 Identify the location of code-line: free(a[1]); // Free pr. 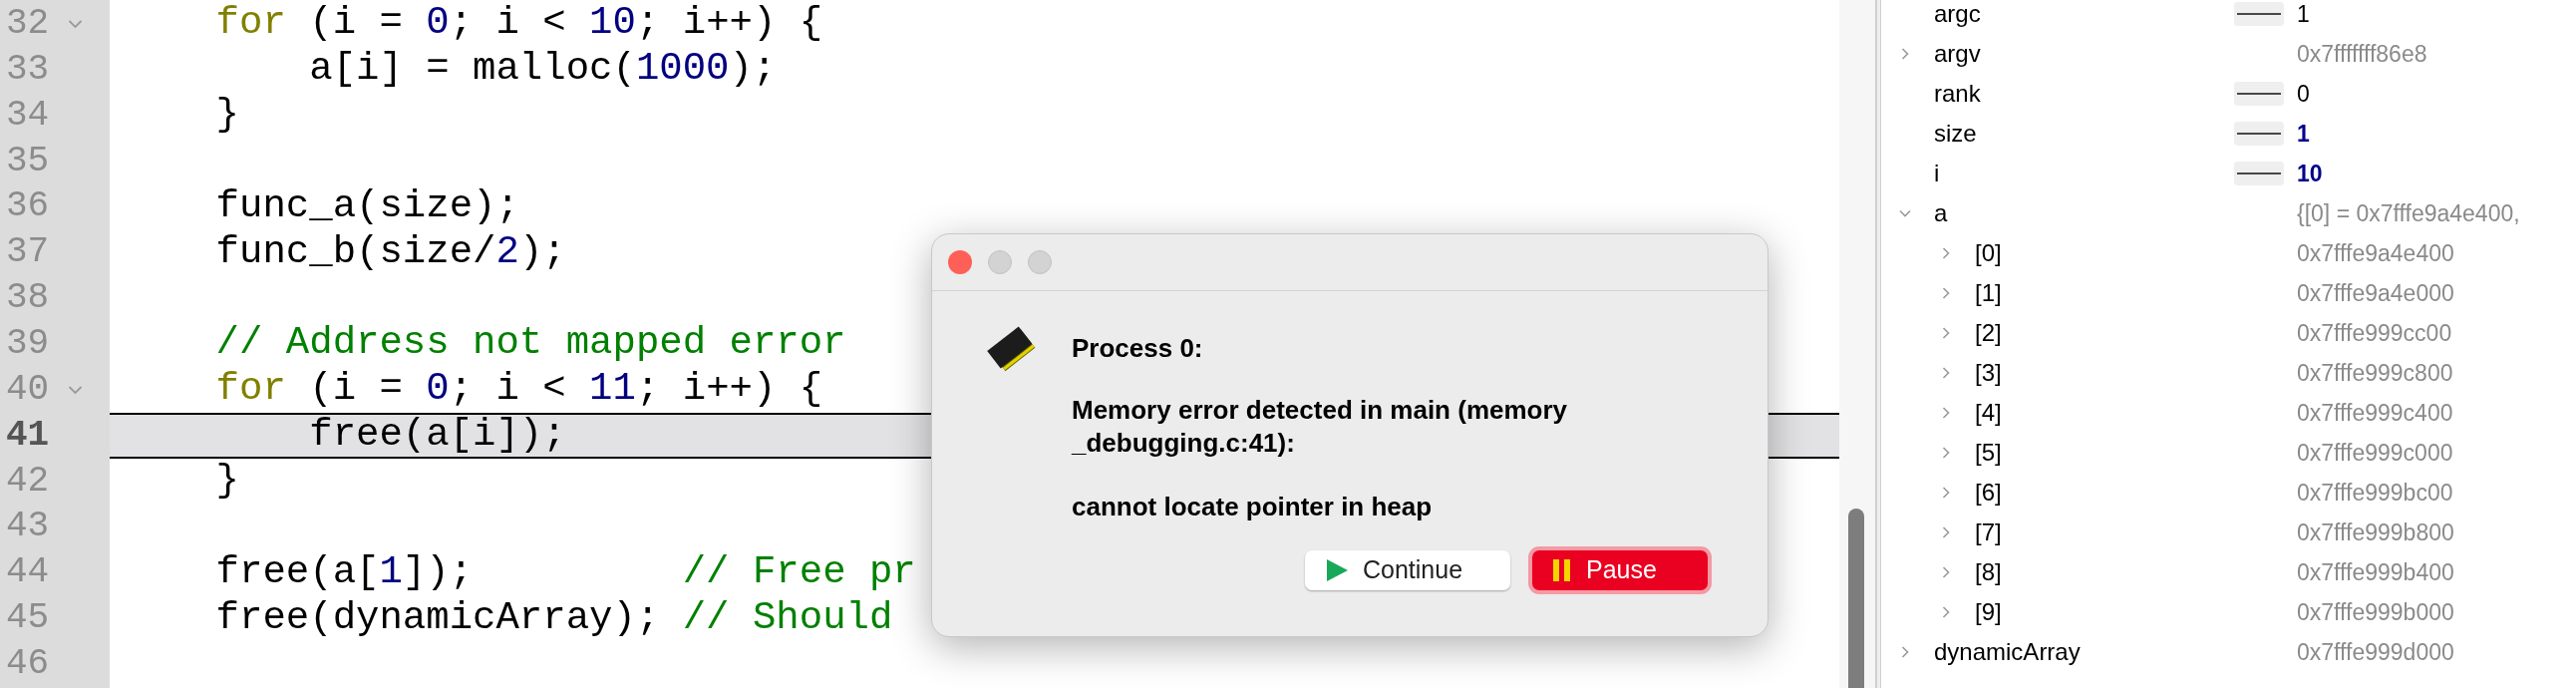
(565, 572).